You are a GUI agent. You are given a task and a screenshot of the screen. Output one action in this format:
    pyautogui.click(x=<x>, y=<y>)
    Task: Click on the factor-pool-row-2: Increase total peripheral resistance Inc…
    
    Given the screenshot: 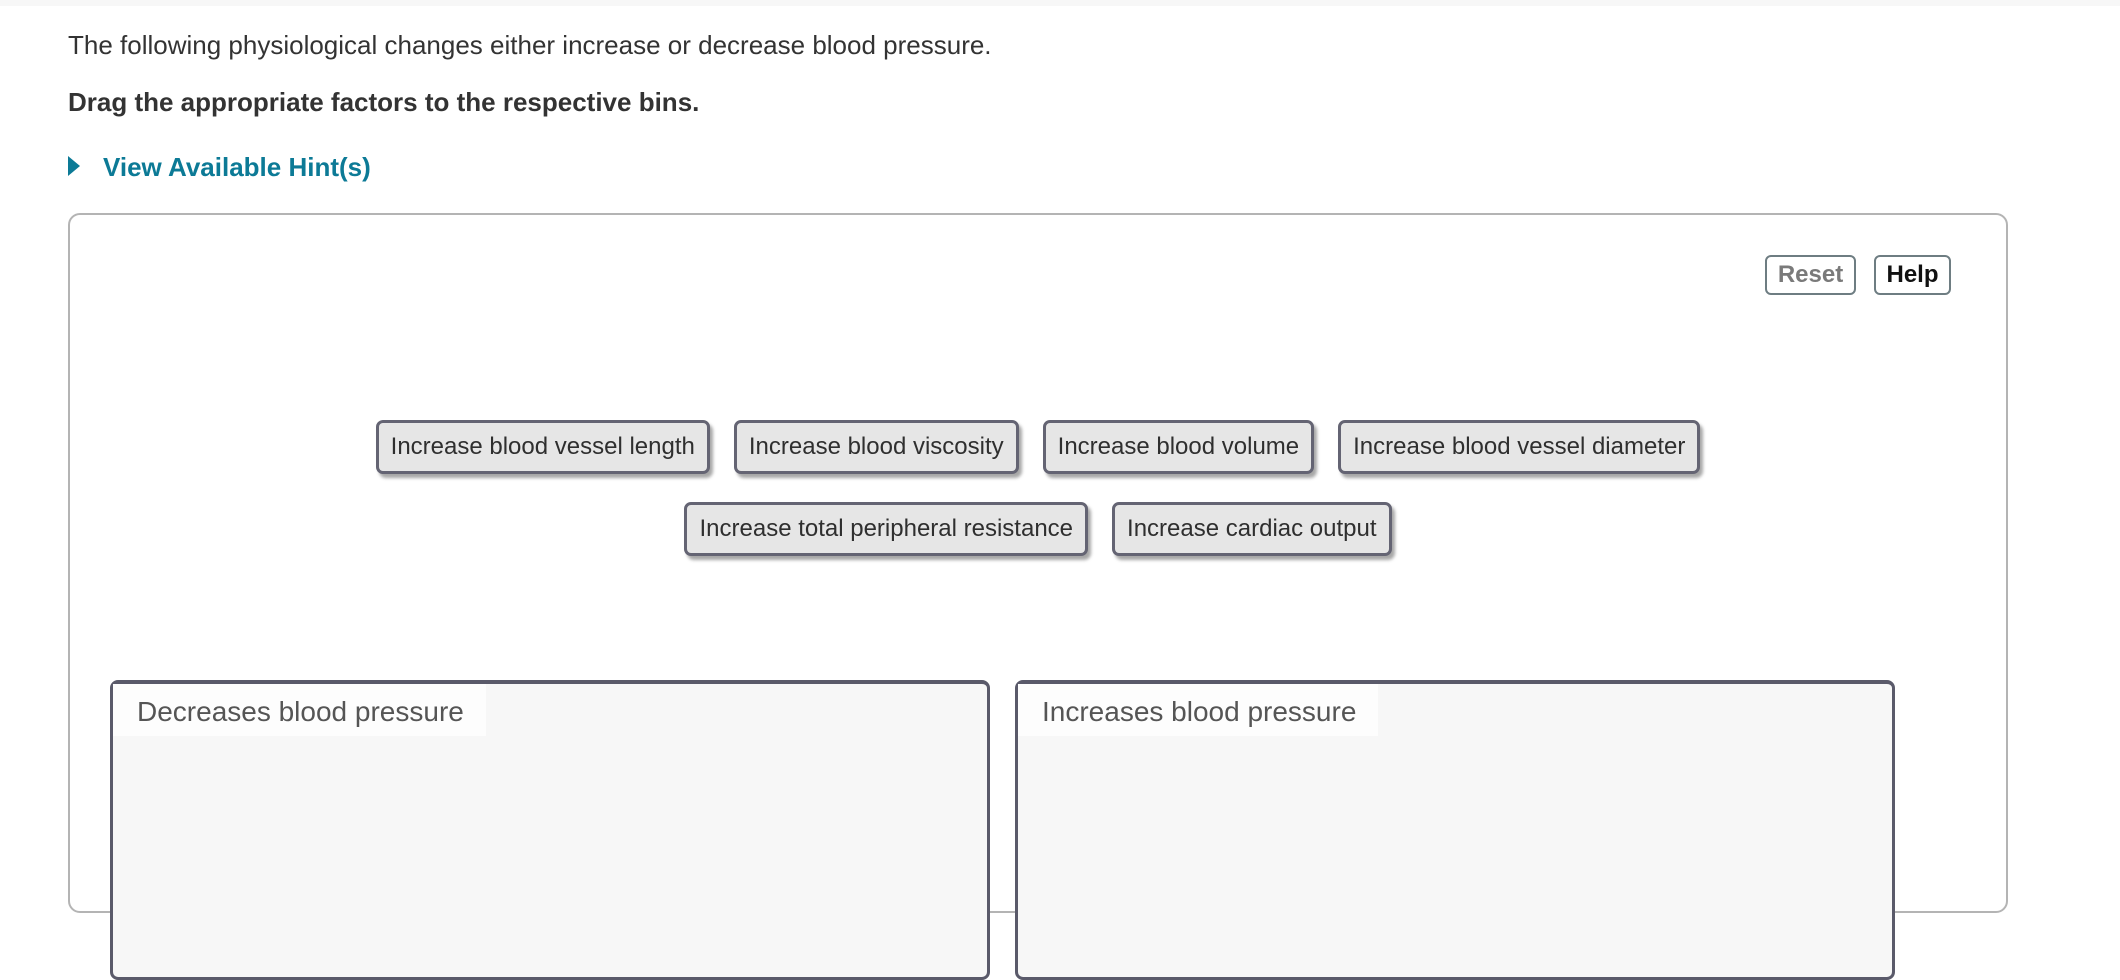 What is the action you would take?
    pyautogui.click(x=1038, y=529)
    